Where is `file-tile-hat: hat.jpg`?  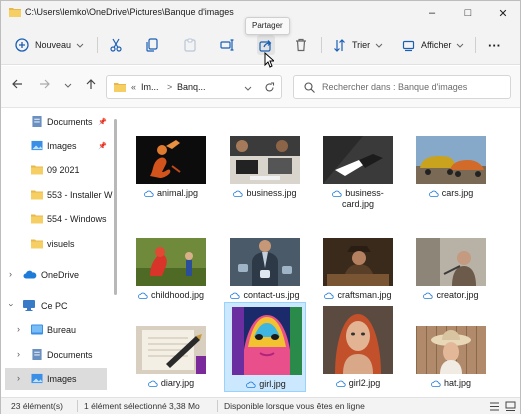
file-tile-hat: hat.jpg is located at coordinates (451, 348).